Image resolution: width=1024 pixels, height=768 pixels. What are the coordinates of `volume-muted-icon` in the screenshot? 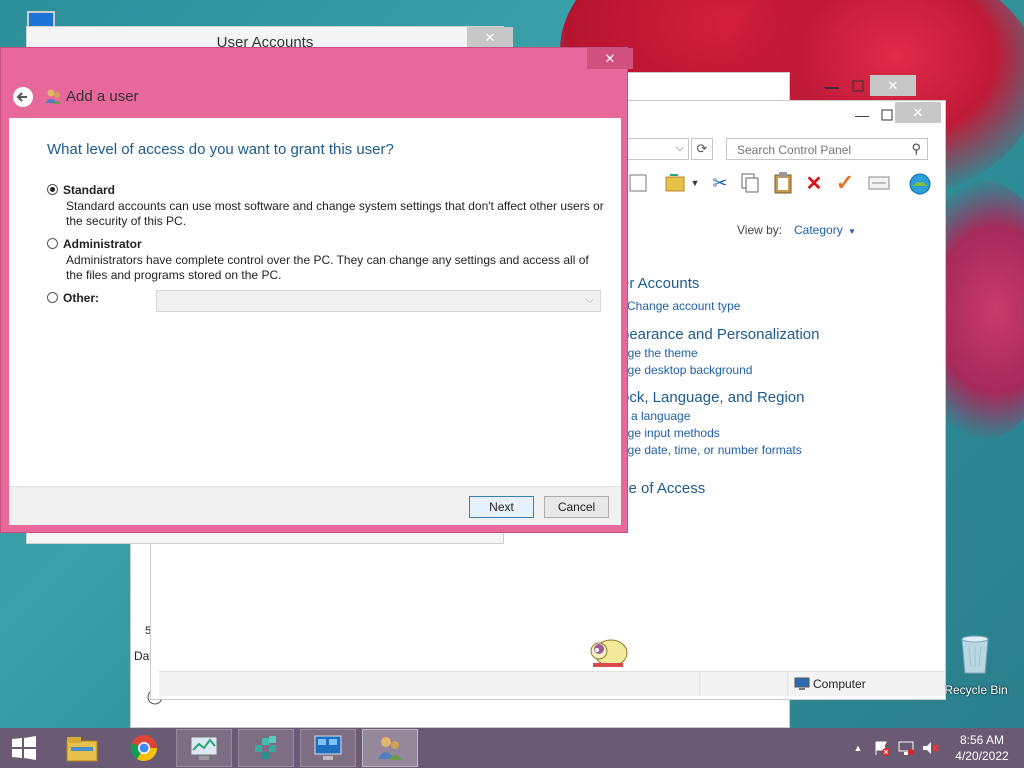 It's located at (930, 748).